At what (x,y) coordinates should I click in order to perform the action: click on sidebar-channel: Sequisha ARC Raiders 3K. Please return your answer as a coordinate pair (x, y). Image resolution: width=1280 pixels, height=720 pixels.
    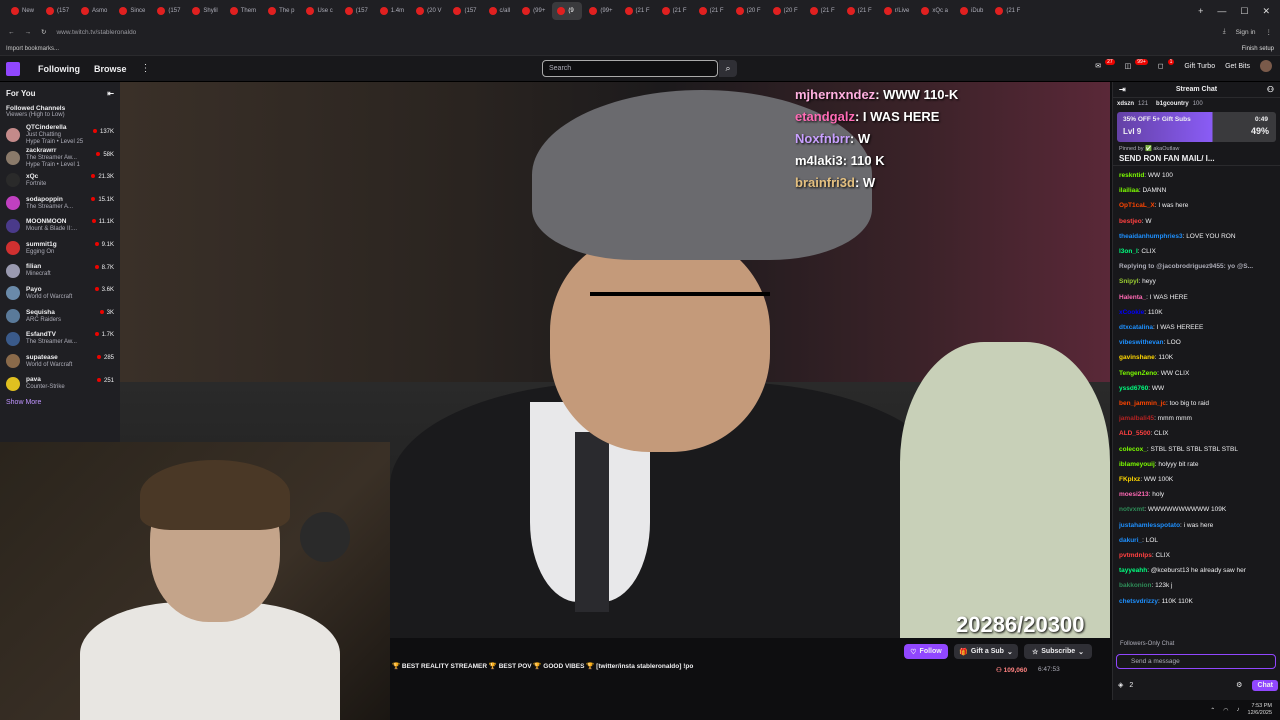
    Looking at the image, I should click on (60, 316).